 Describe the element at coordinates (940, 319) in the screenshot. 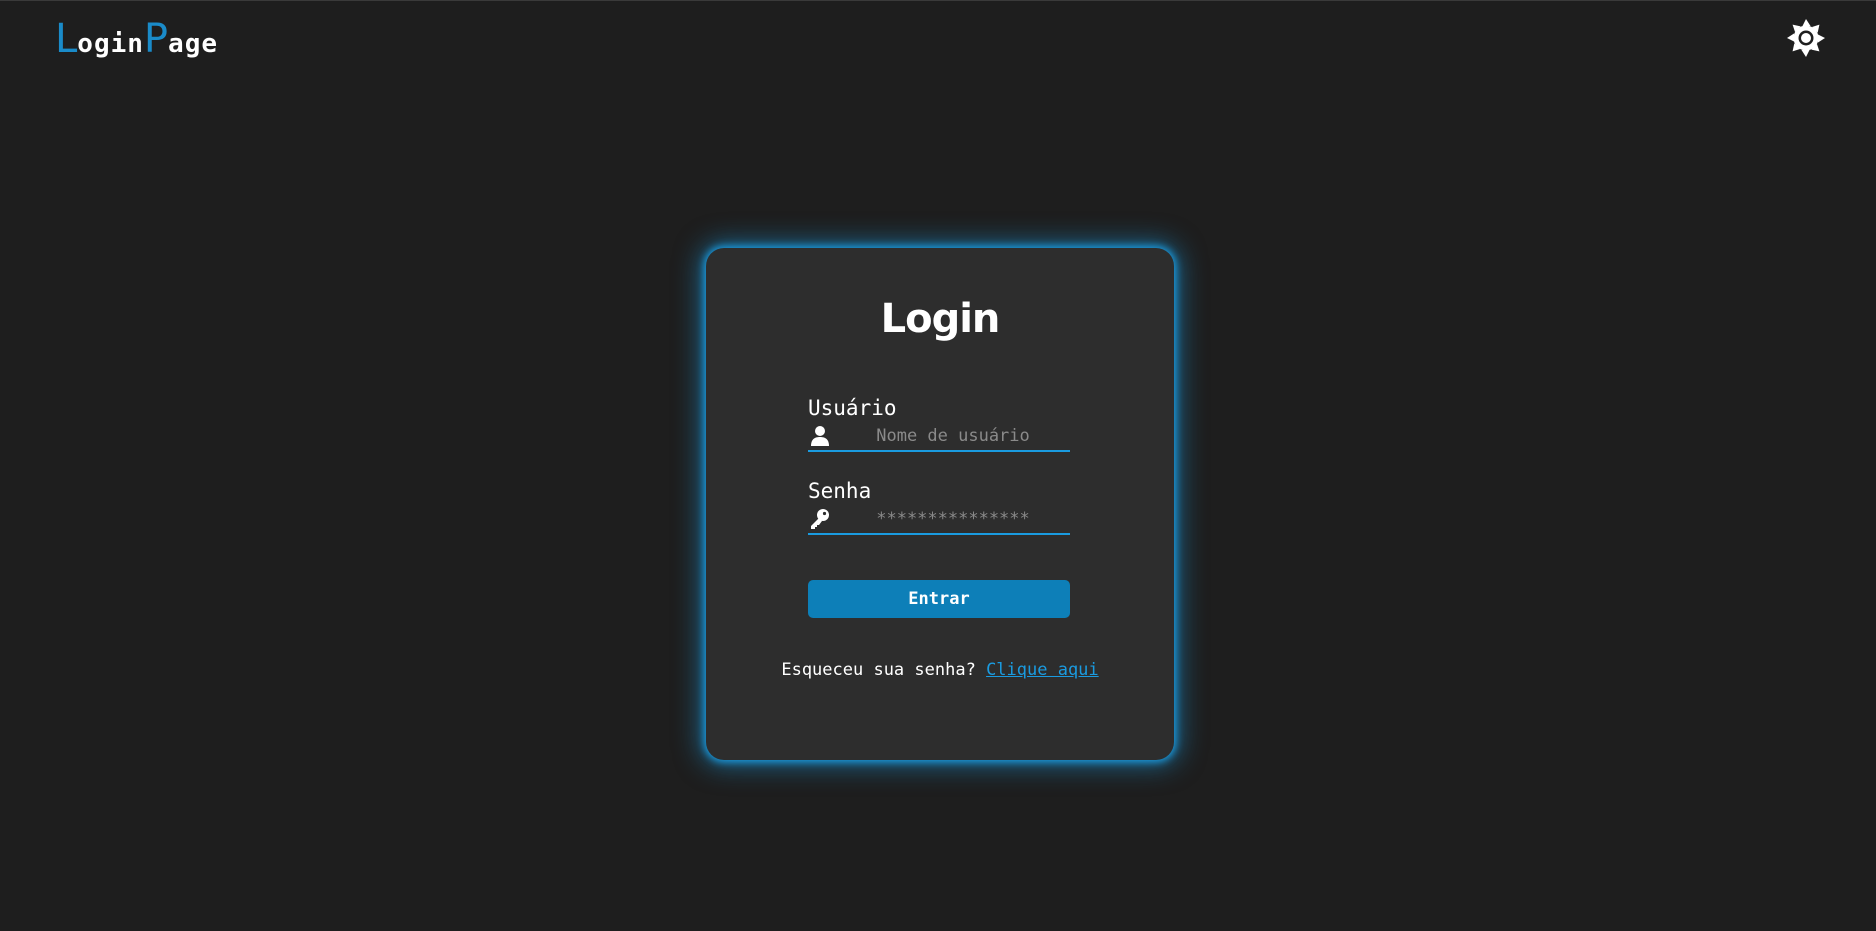

I see `login-title: Login` at that location.